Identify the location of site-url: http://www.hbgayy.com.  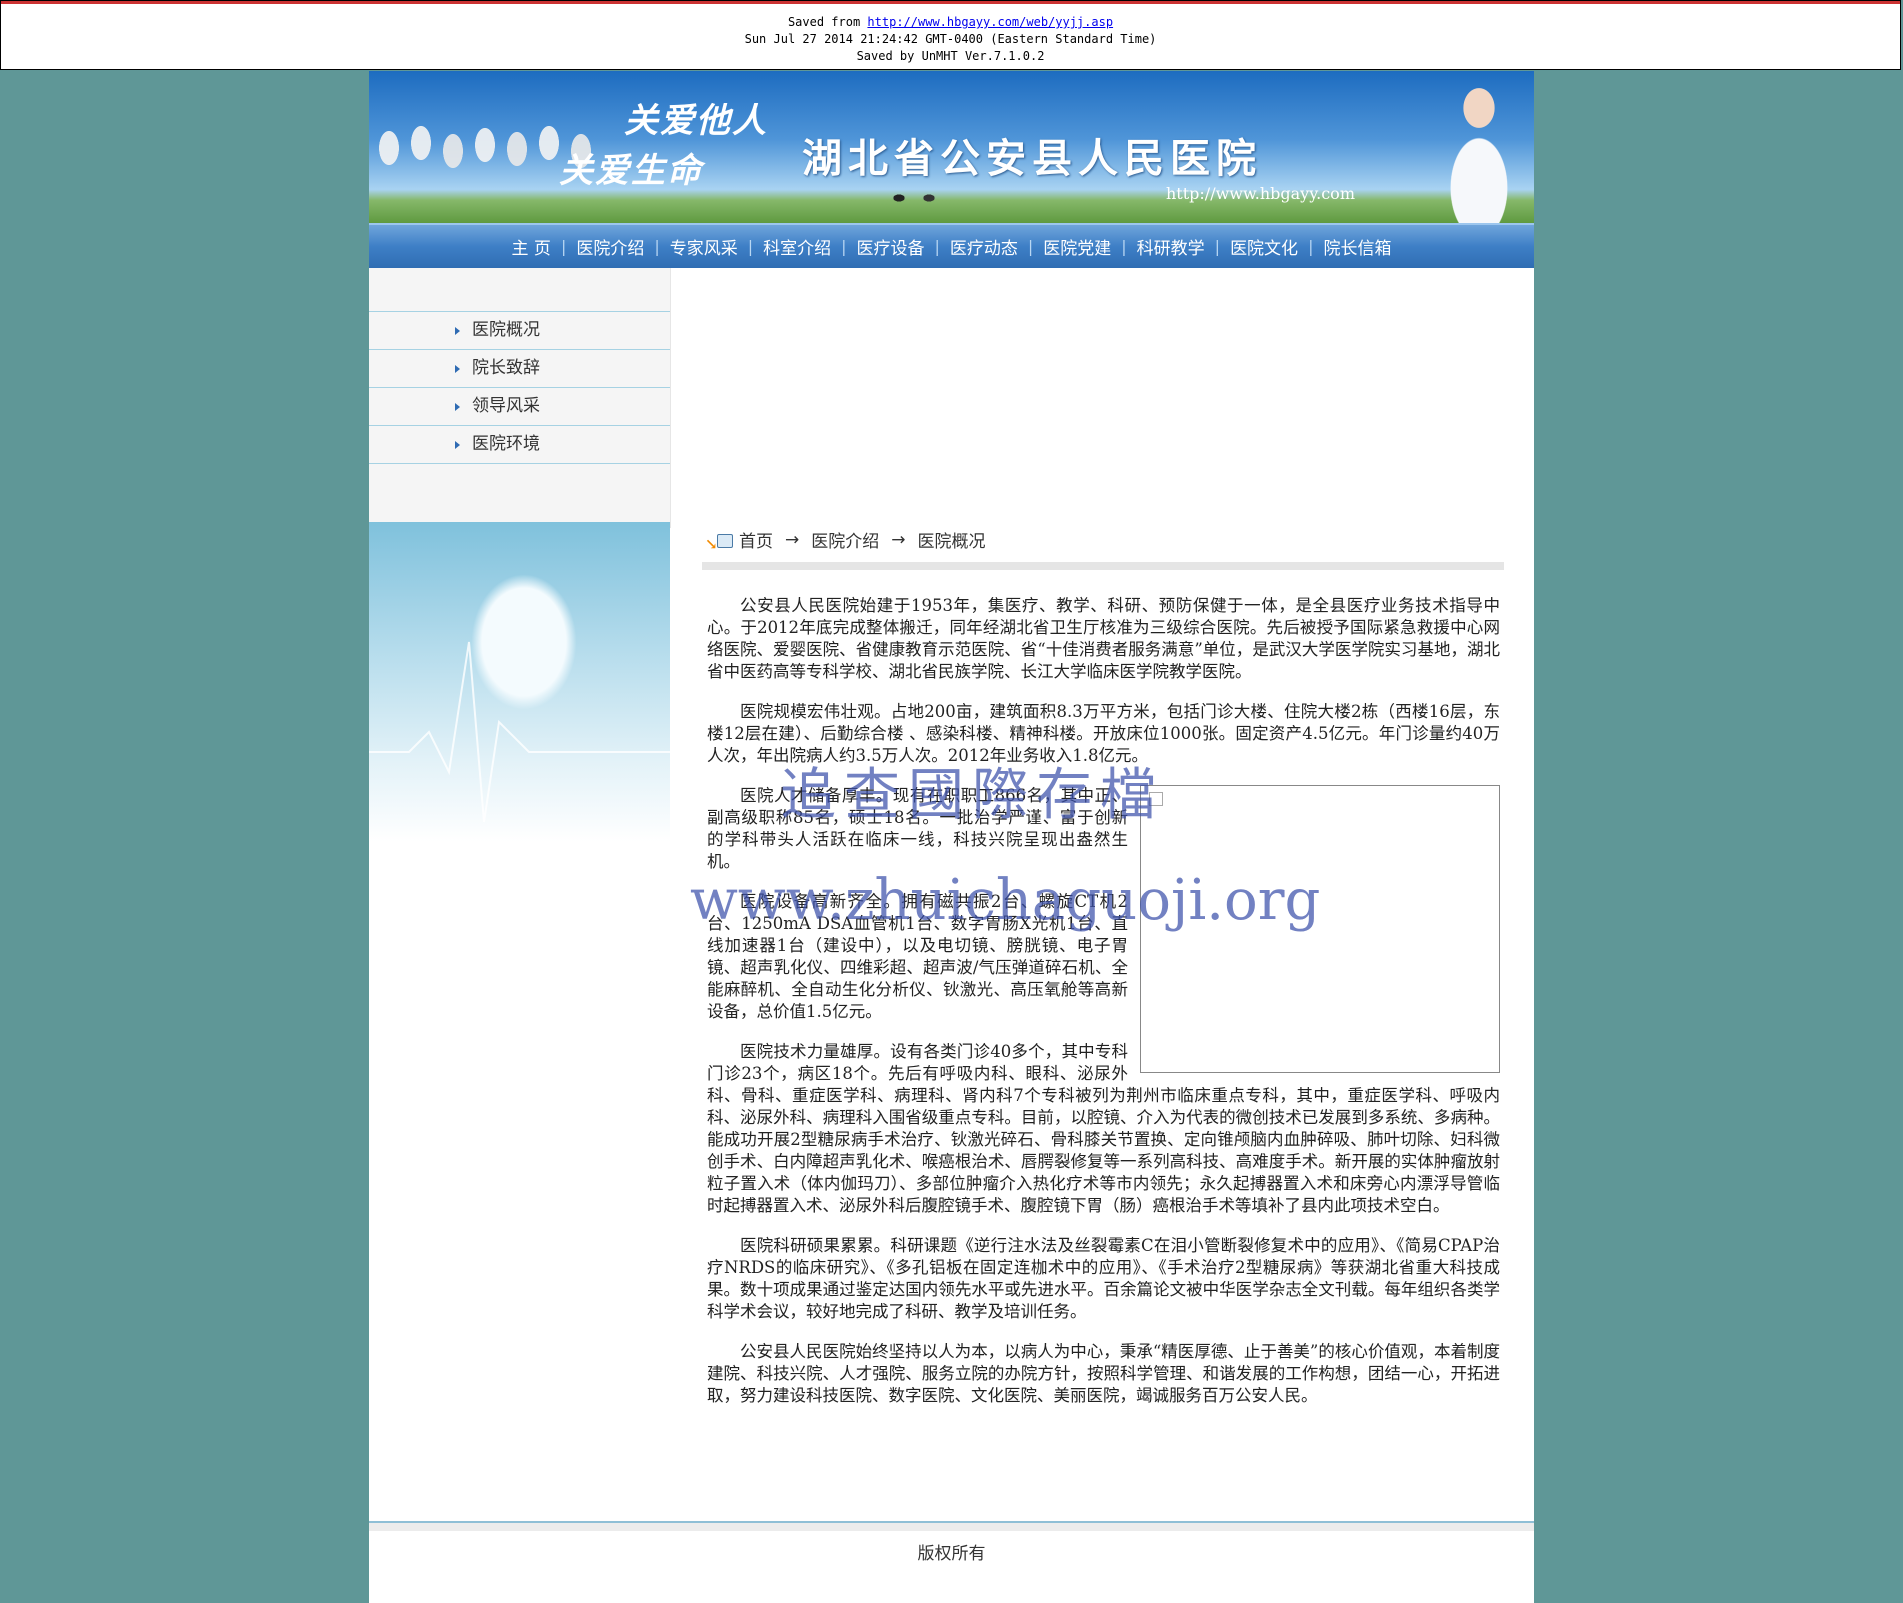
(1260, 193).